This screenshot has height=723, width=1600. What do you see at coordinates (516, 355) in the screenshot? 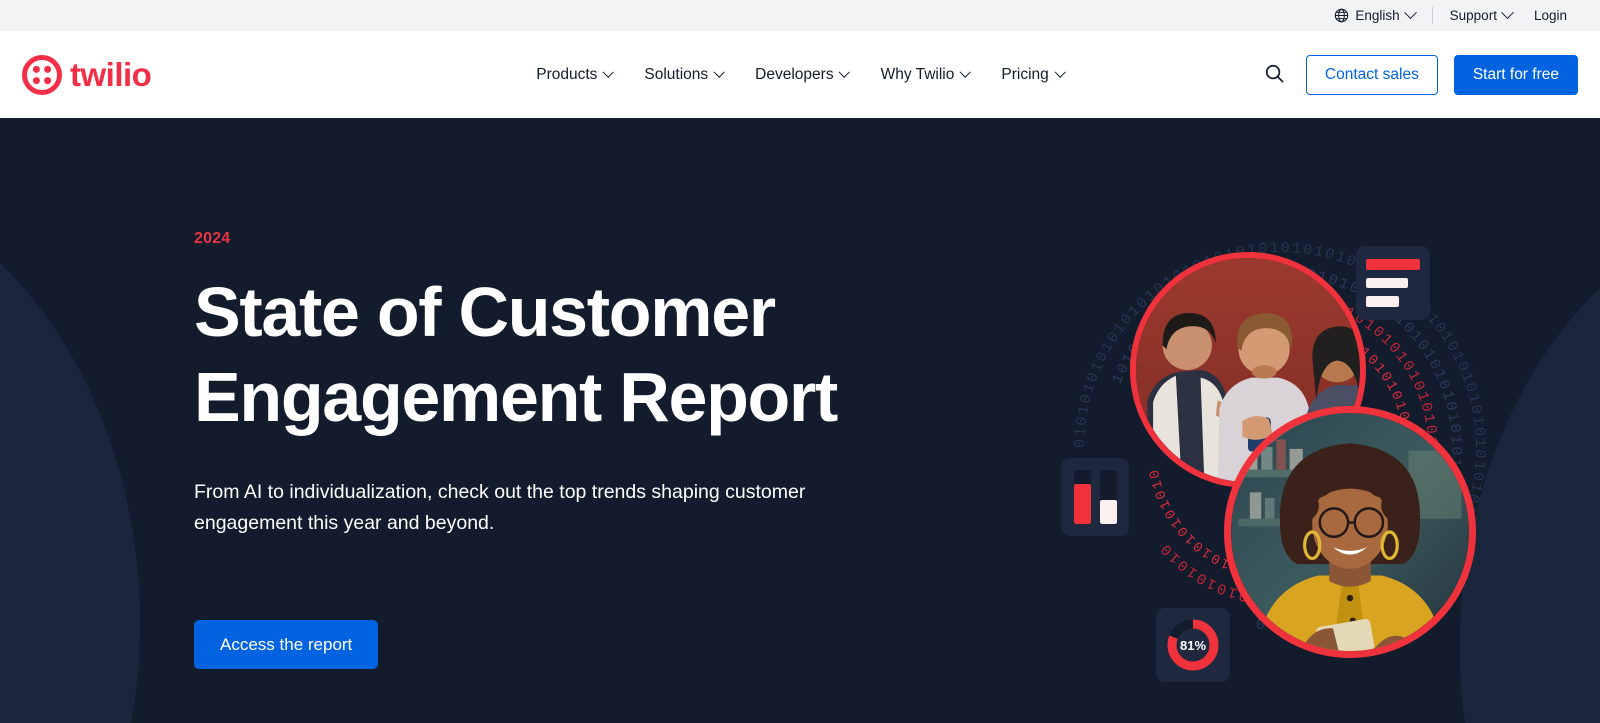
I see `page-title: State of Customer Engagement Report` at bounding box center [516, 355].